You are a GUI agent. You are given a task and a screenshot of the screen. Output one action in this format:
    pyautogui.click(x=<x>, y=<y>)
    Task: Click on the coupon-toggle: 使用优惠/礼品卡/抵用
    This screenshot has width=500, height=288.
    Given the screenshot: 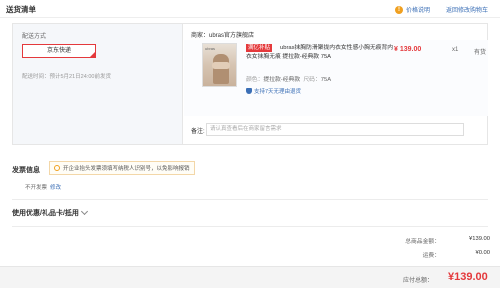 What is the action you would take?
    pyautogui.click(x=50, y=212)
    